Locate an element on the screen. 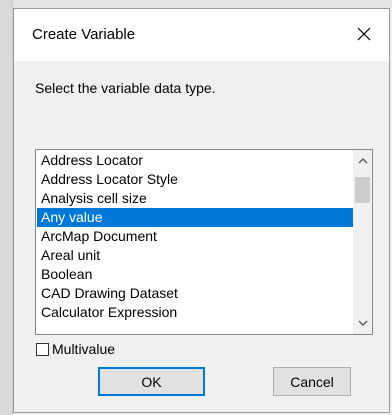 This screenshot has width=392, height=415. list-item: Calculator Expression is located at coordinates (195, 312).